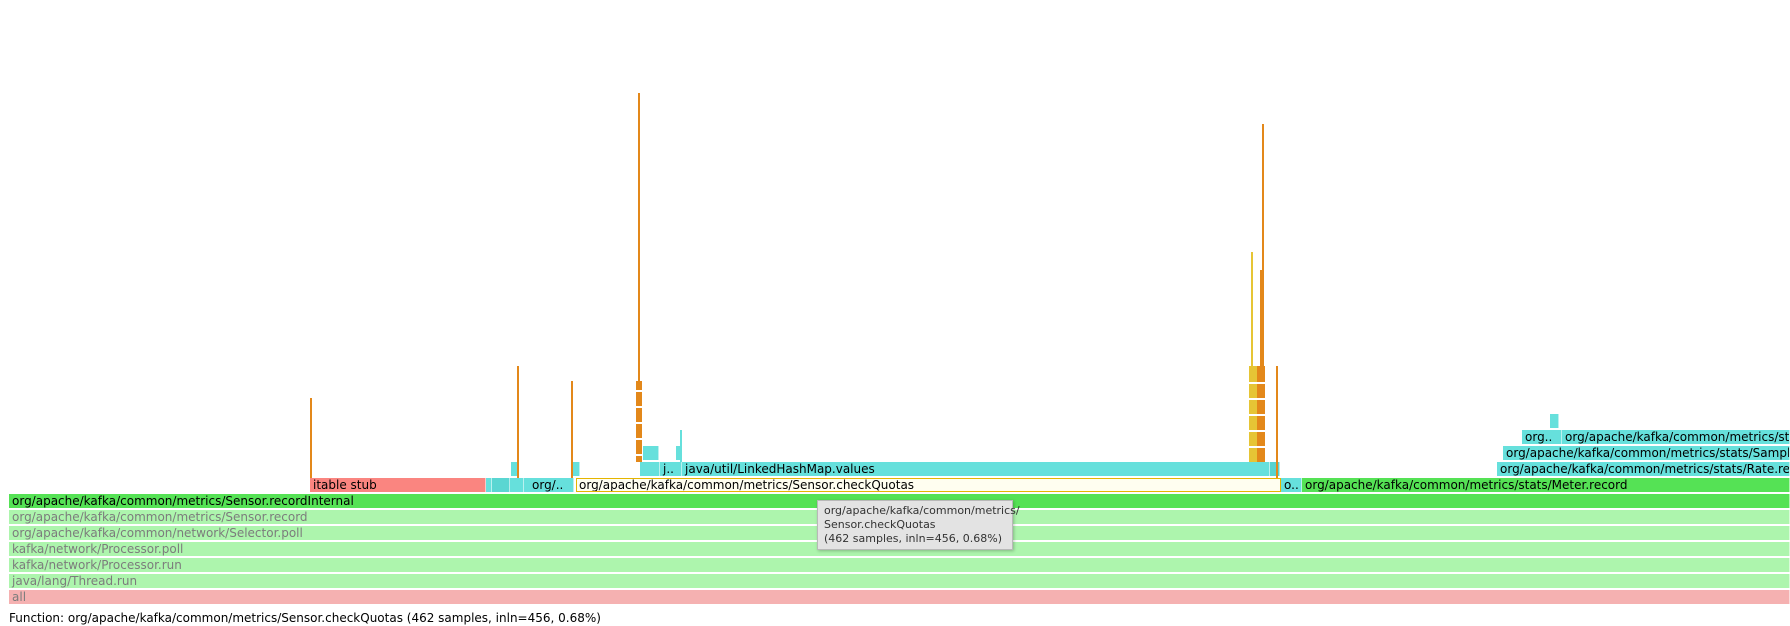 This screenshot has width=1790, height=626. I want to click on tower-checkquotas-right, so click(1263, 301).